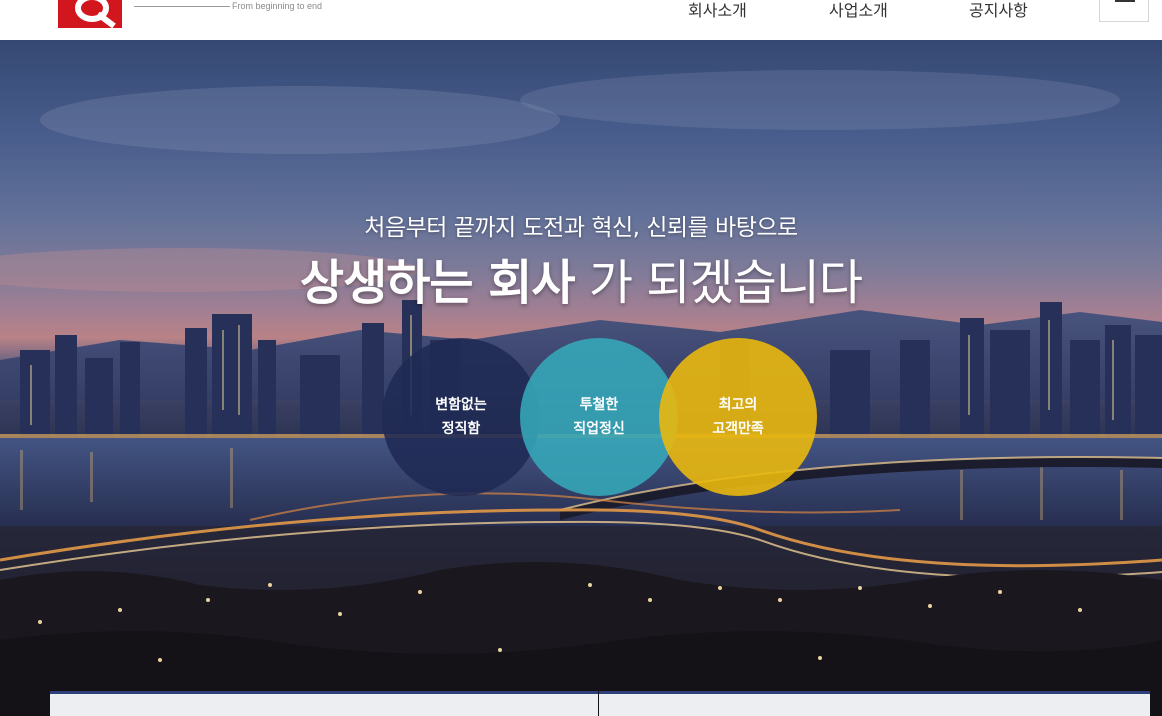 The height and width of the screenshot is (716, 1162). What do you see at coordinates (1124, 11) in the screenshot?
I see `menu-button` at bounding box center [1124, 11].